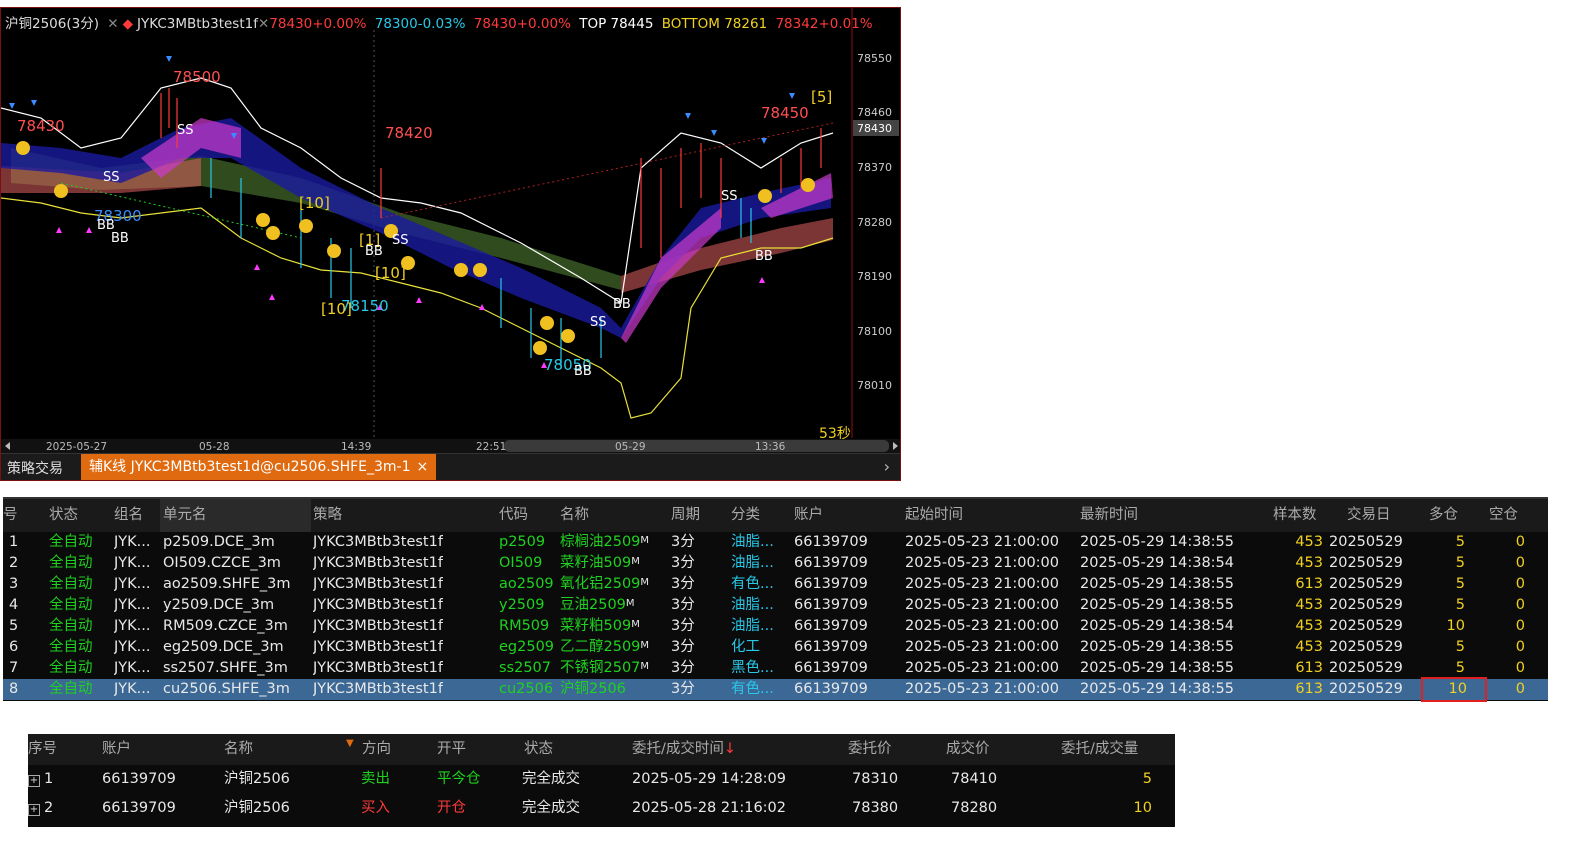 The width and height of the screenshot is (1582, 853). What do you see at coordinates (685, 515) in the screenshot?
I see `column-header: 周期` at bounding box center [685, 515].